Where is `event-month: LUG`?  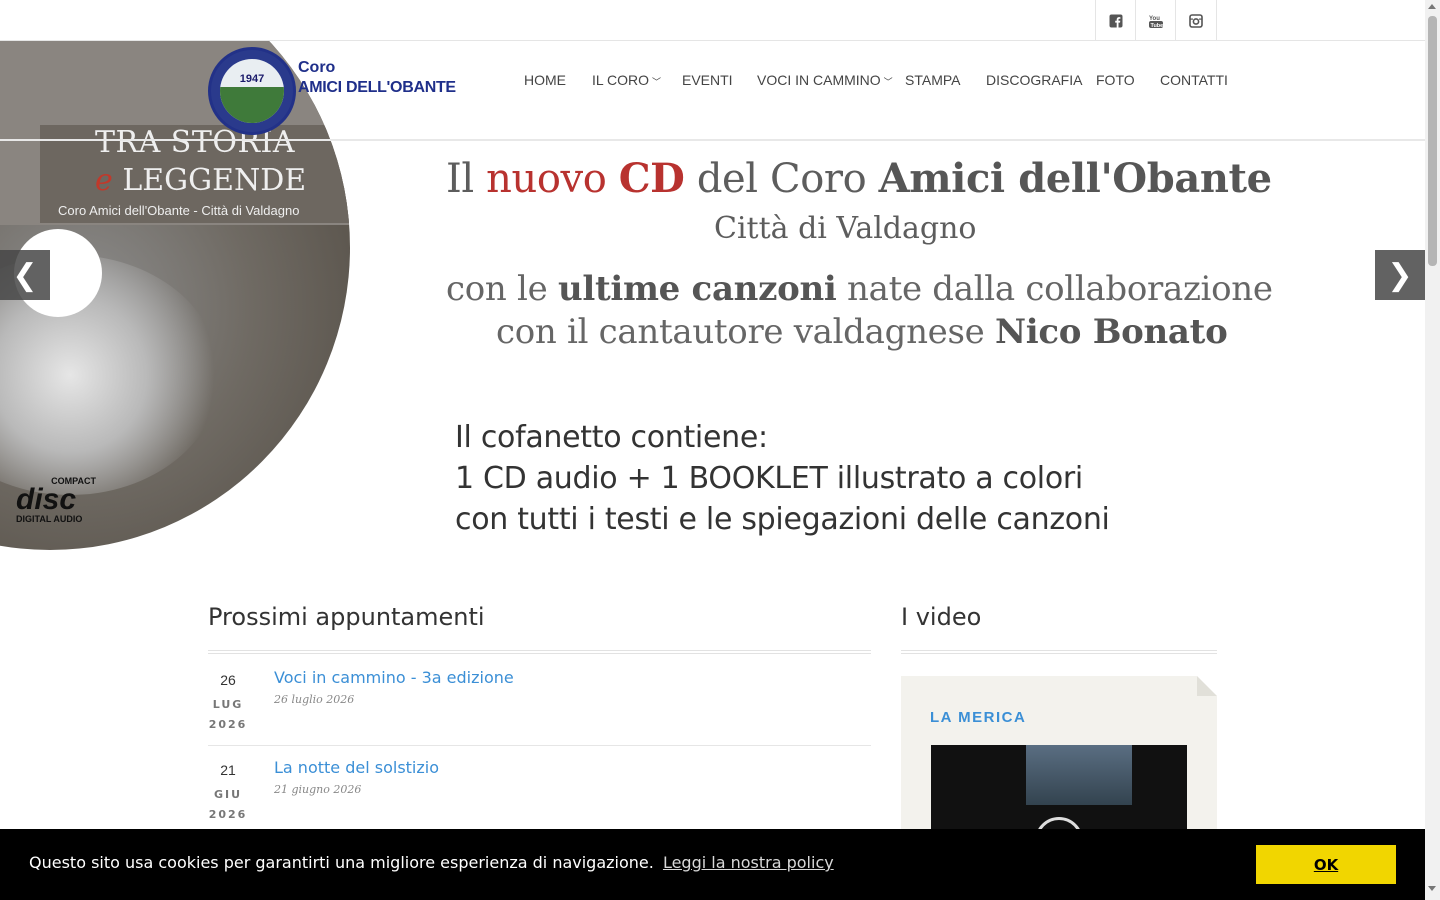 event-month: LUG is located at coordinates (228, 704).